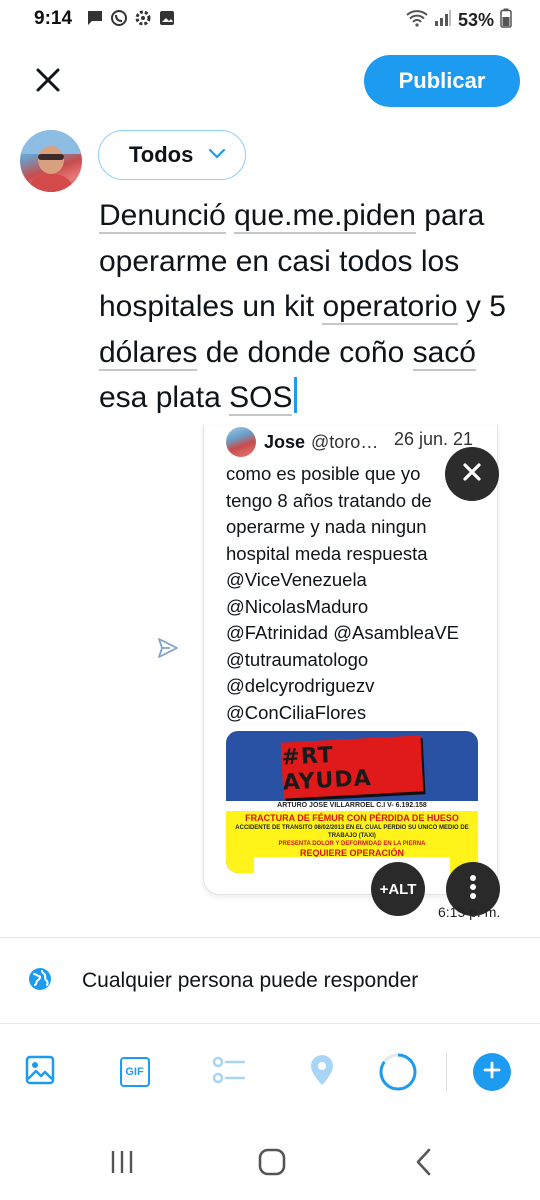 The image size is (540, 1200). I want to click on flagged-word: operatorio, so click(390, 307).